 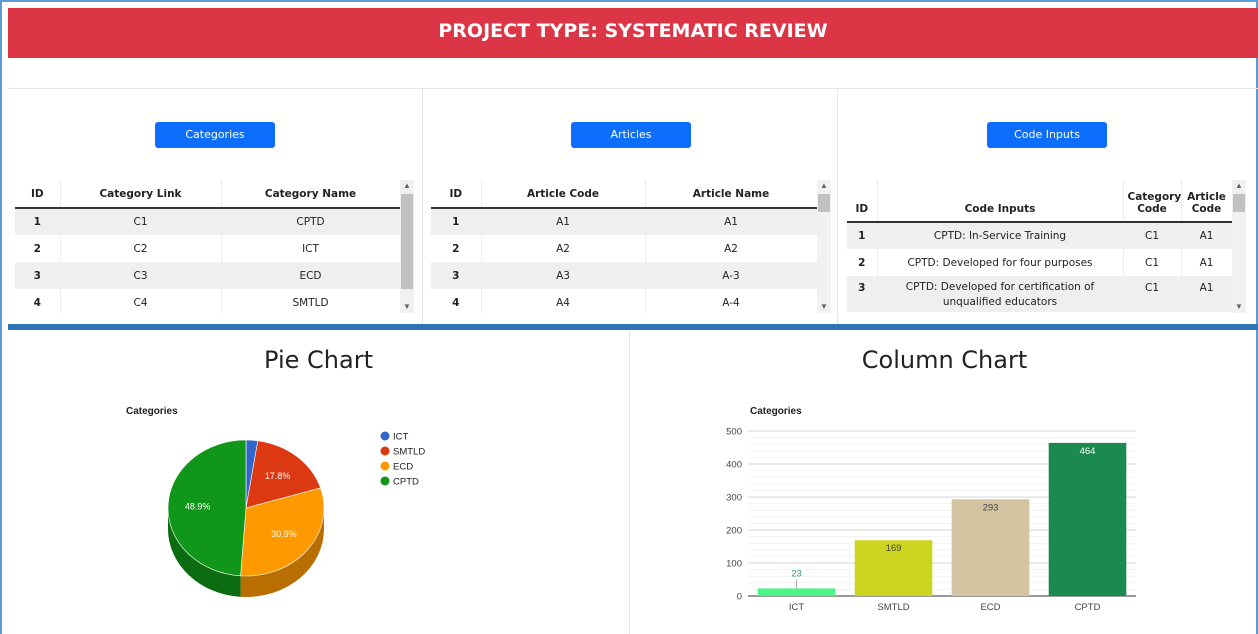 What do you see at coordinates (731, 194) in the screenshot?
I see `column-header: Article Name` at bounding box center [731, 194].